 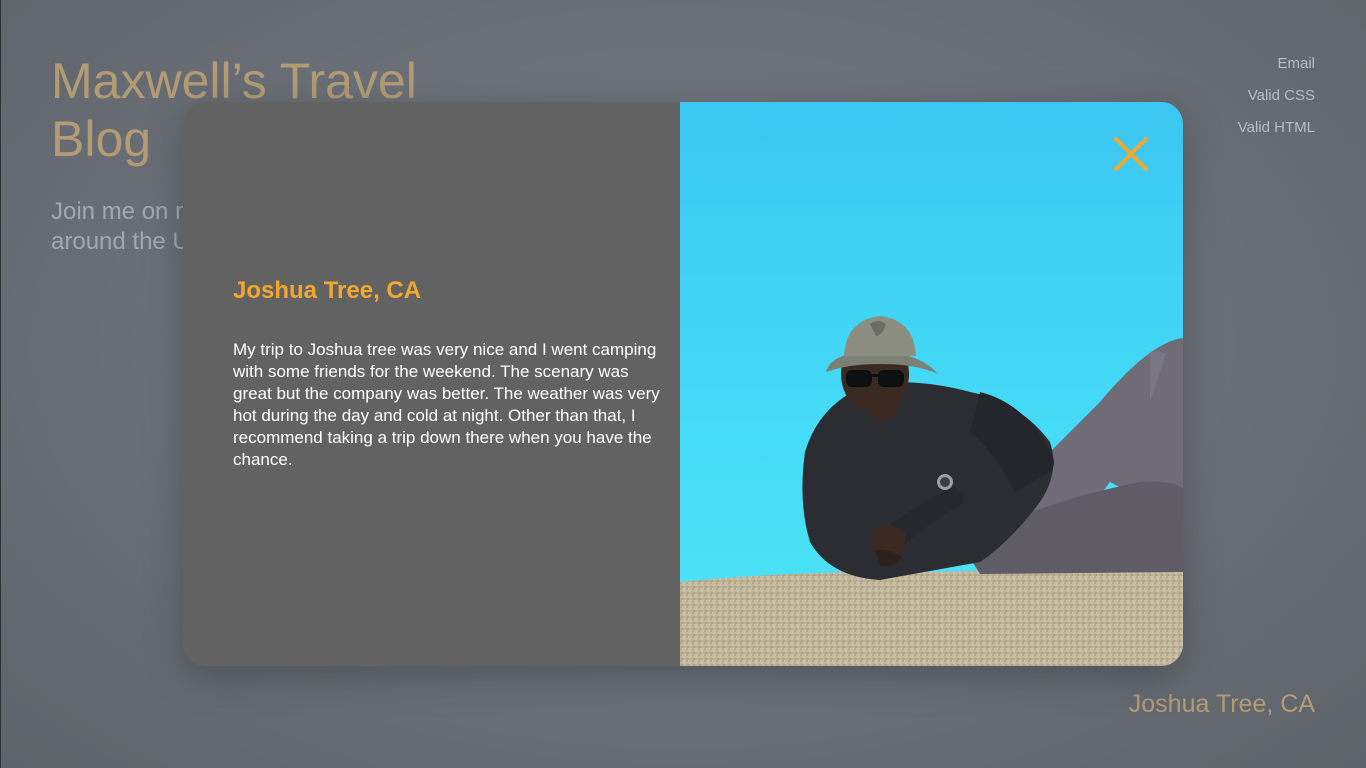 What do you see at coordinates (1276, 128) in the screenshot?
I see `valid-html-link: Valid HTML` at bounding box center [1276, 128].